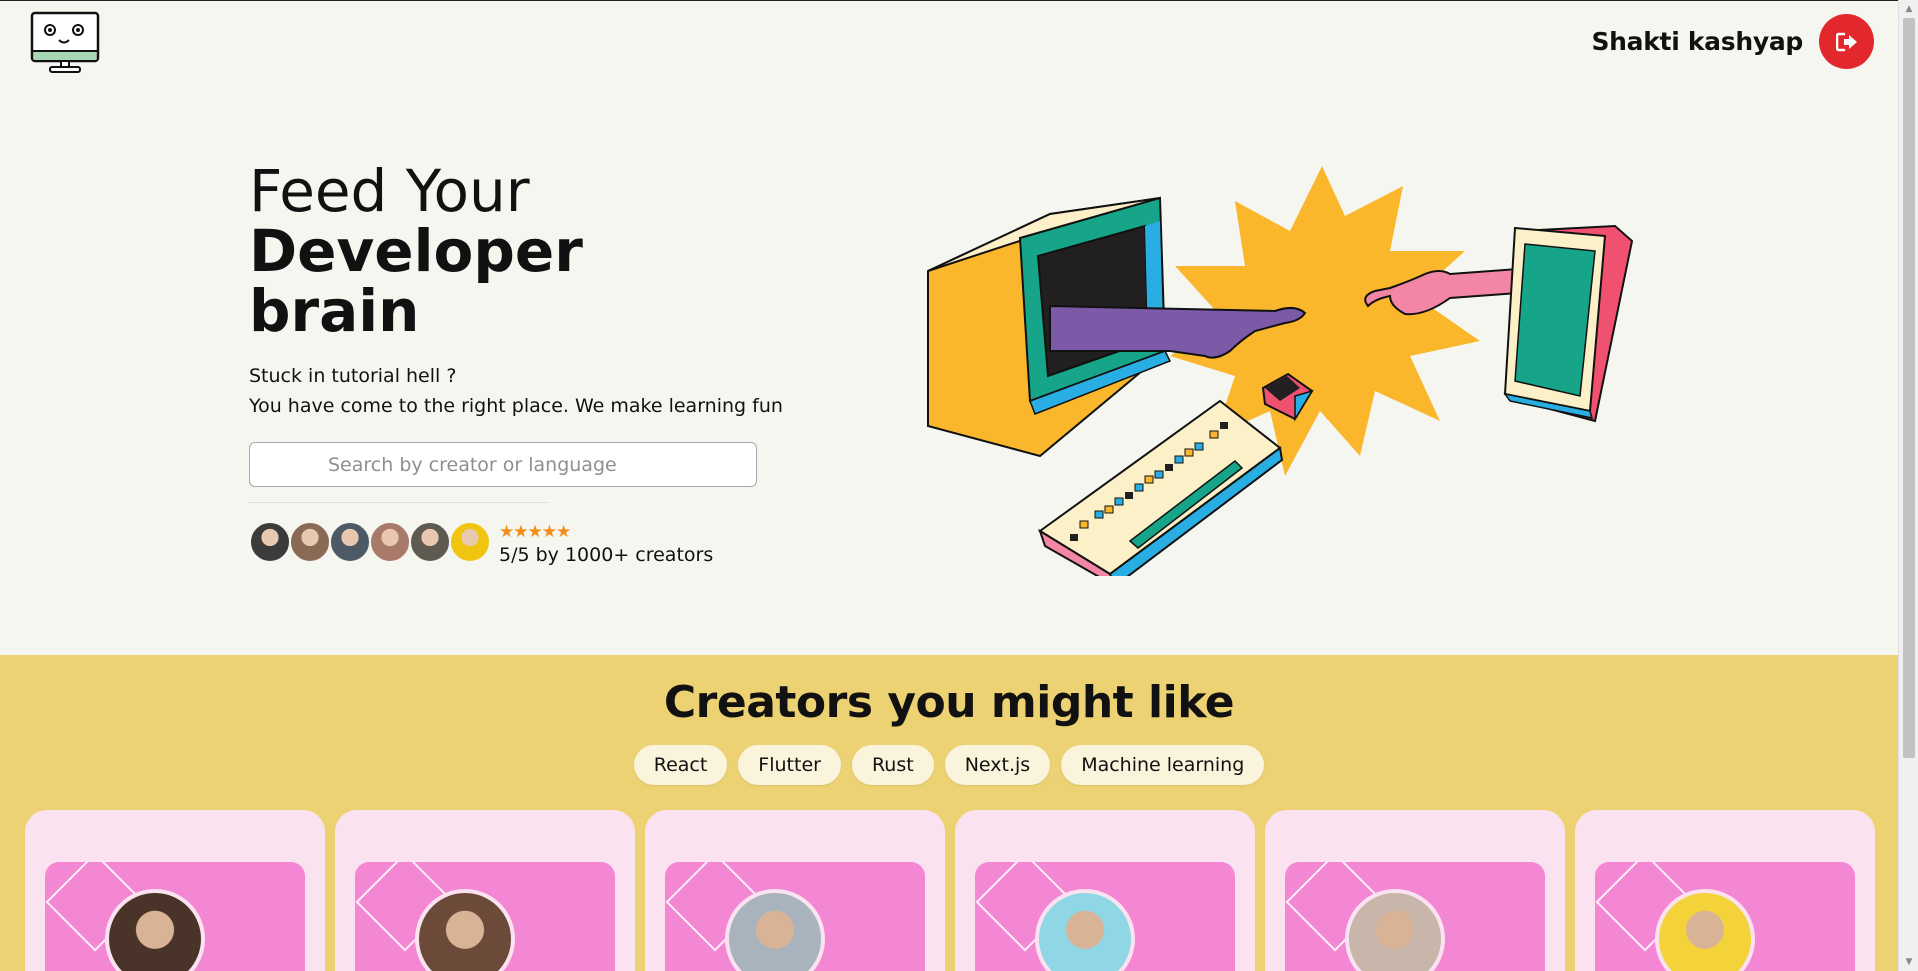  I want to click on logout-icon, so click(1846, 41).